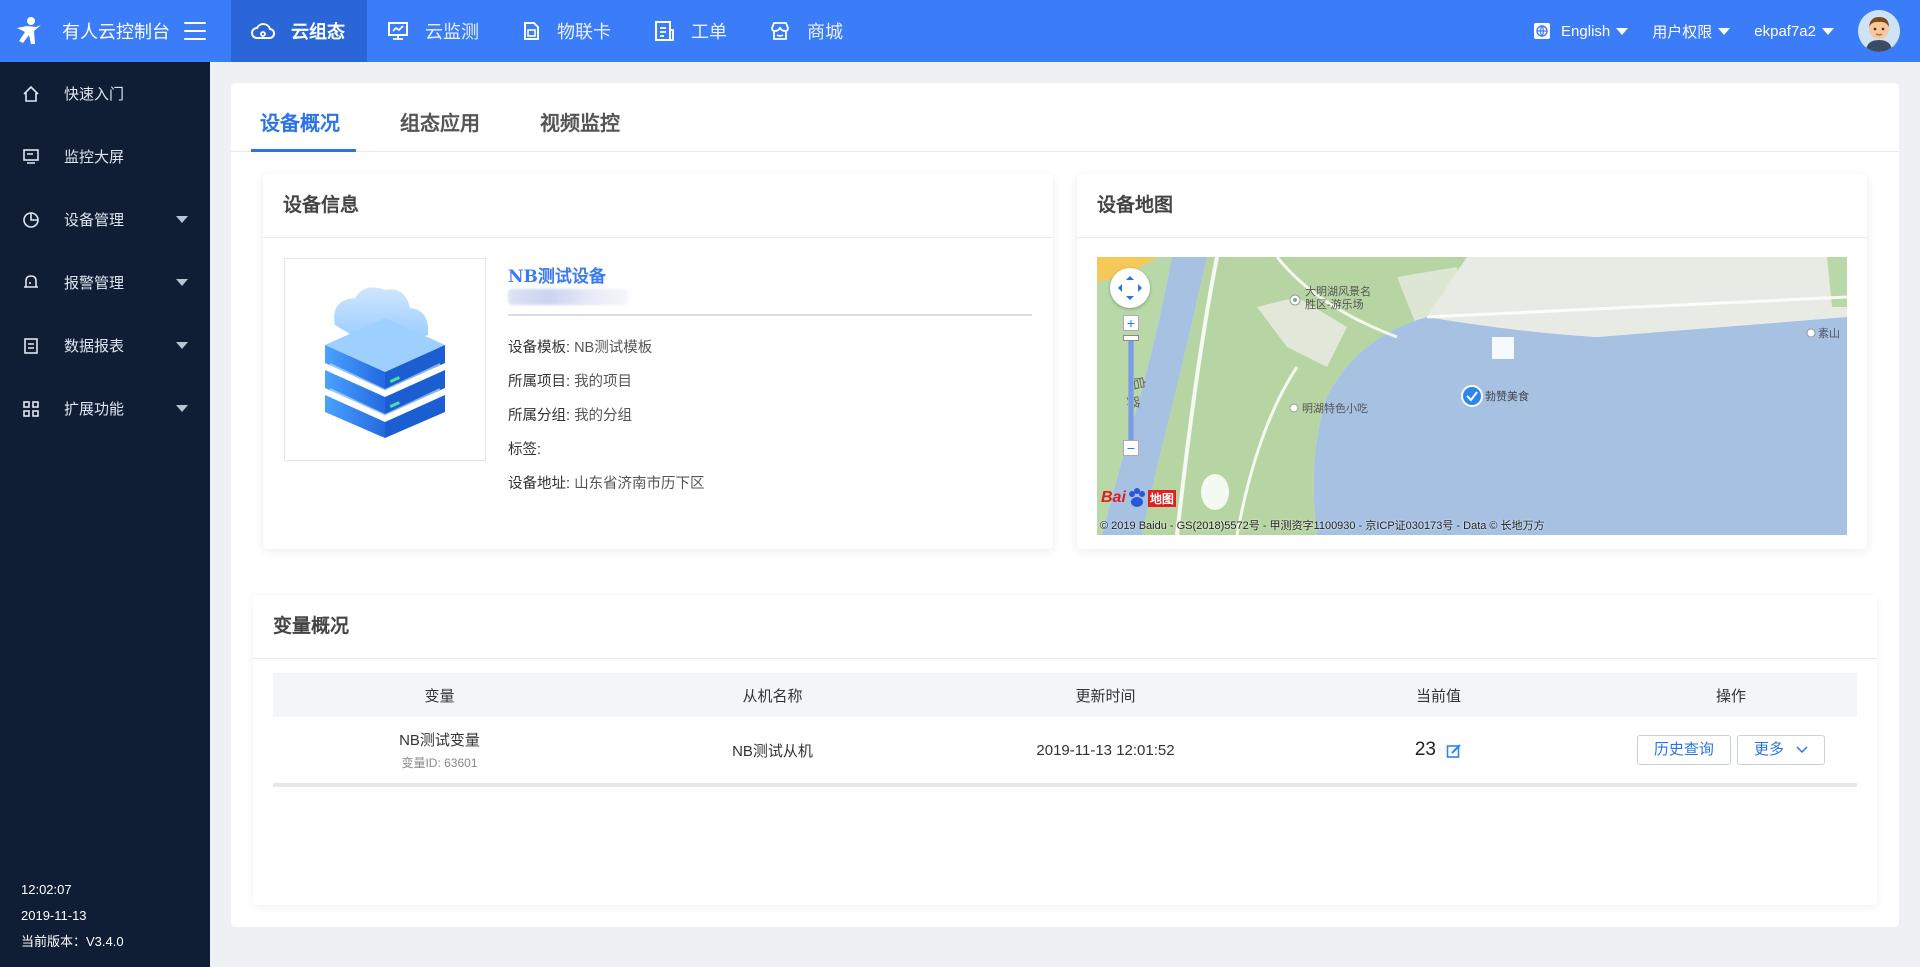 The width and height of the screenshot is (1920, 967). I want to click on history-button: 历史查询, so click(1683, 750).